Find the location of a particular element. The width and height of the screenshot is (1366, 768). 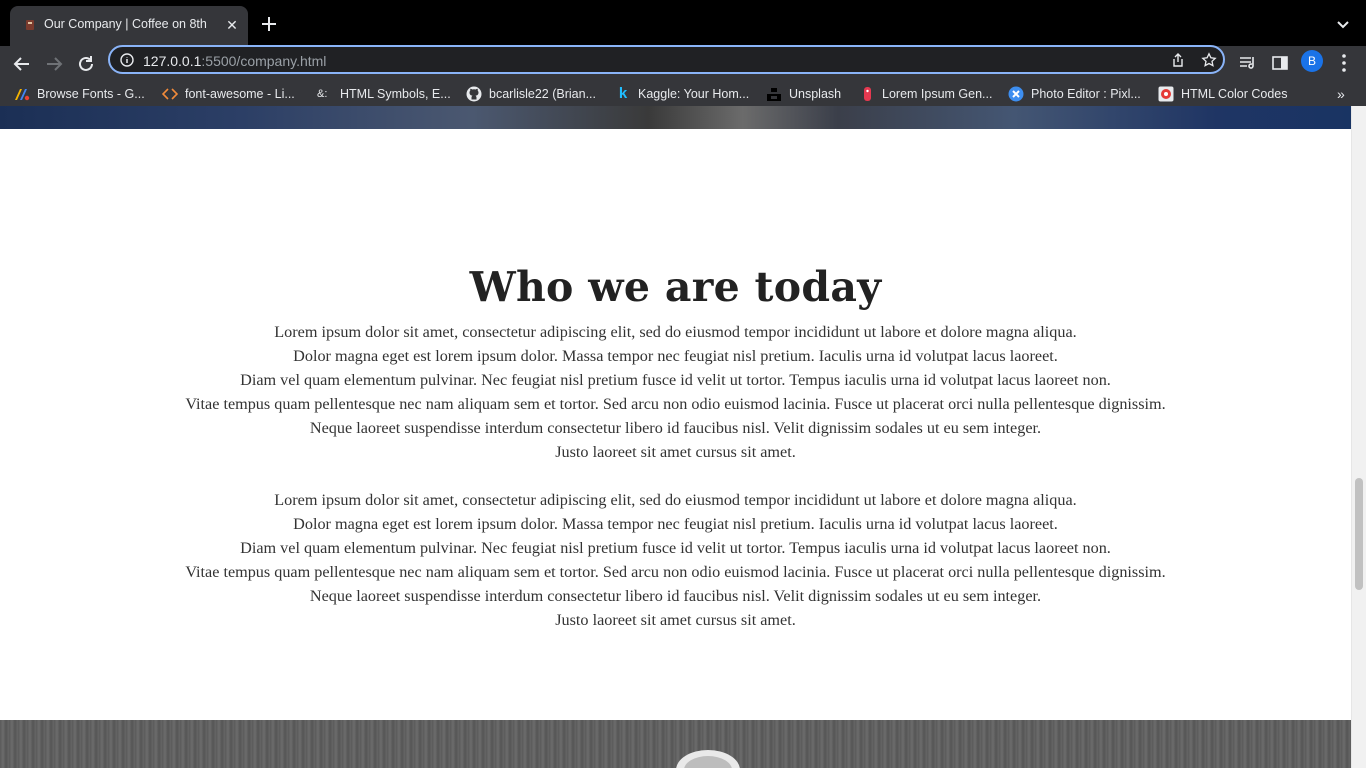

section-heading: Who we are today is located at coordinates (675, 287).